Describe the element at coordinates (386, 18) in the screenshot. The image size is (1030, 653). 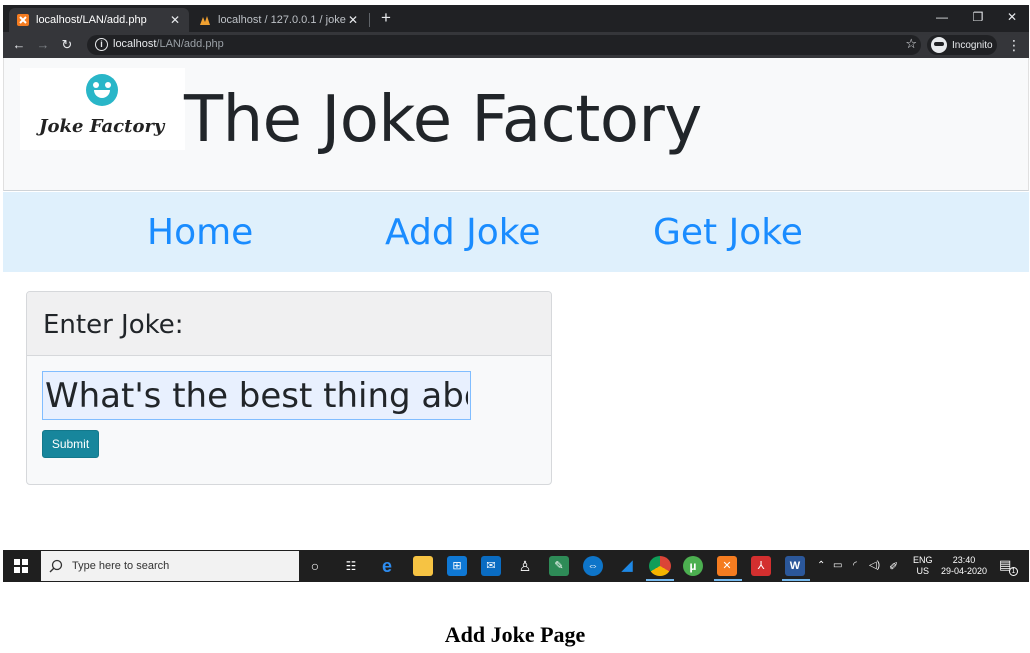
I see `new-tab-icon: +` at that location.